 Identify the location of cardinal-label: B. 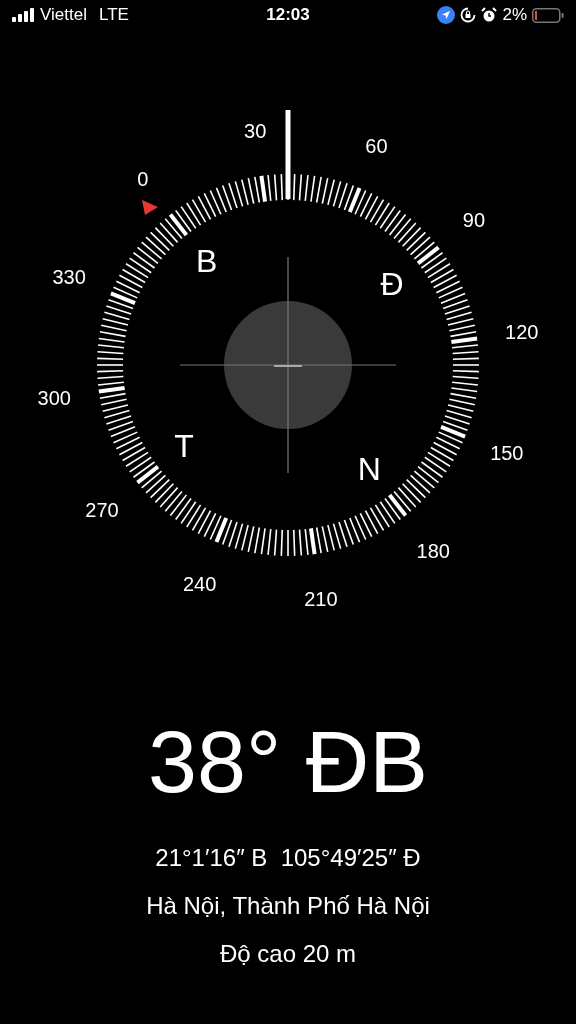
(207, 261).